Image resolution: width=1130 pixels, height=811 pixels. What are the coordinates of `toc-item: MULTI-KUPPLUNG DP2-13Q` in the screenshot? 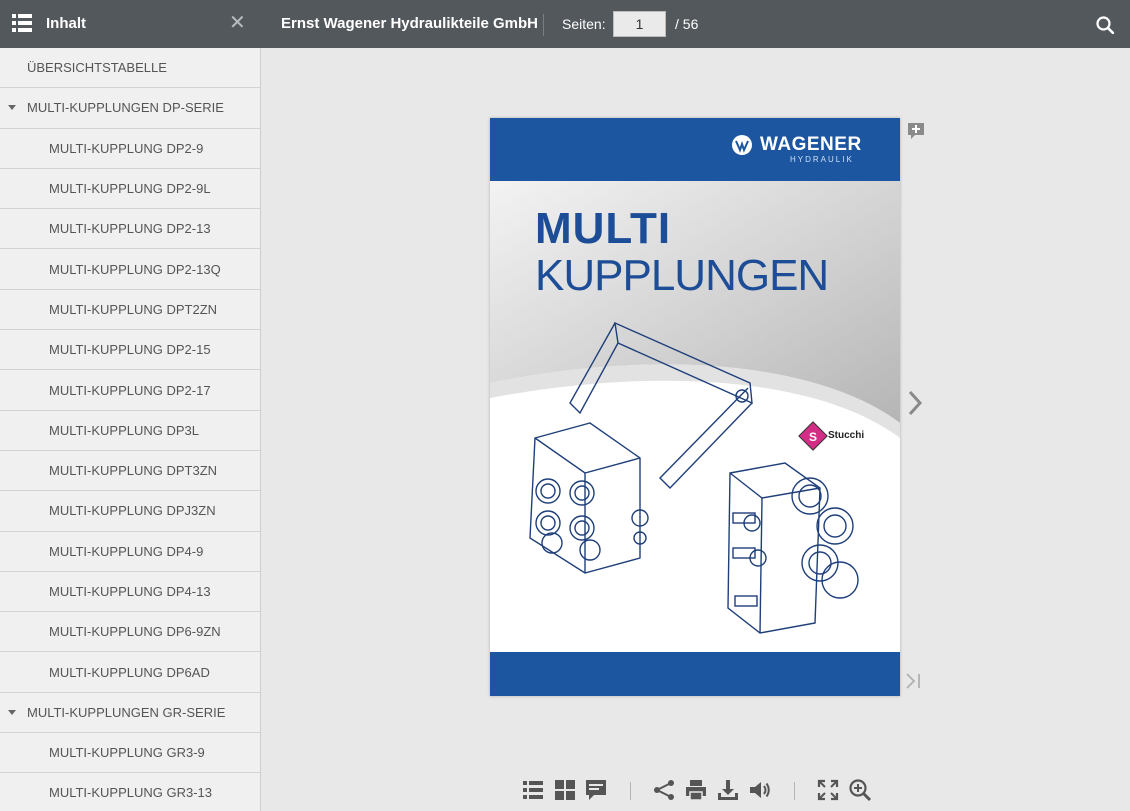 It's located at (130, 269).